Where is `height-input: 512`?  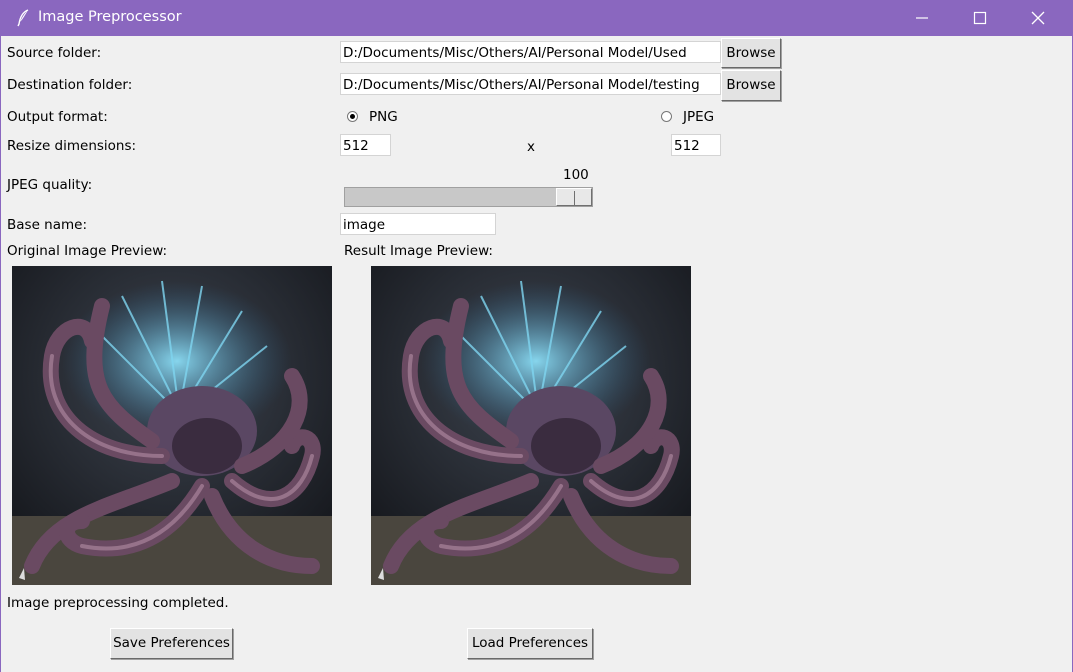
height-input: 512 is located at coordinates (696, 145).